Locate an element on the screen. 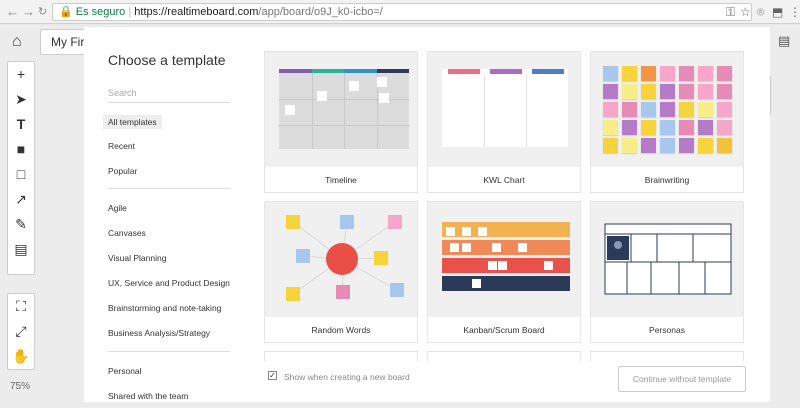 Image resolution: width=800 pixels, height=408 pixels. category-business-analysis: Business Analysis/Strategy is located at coordinates (159, 333).